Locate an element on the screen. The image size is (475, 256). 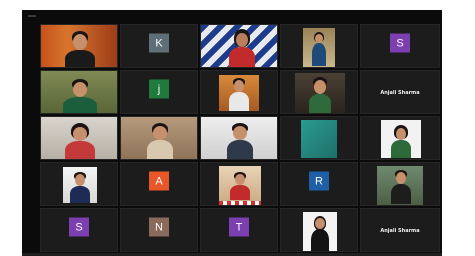
participant-tile-21: S is located at coordinates (79, 230).